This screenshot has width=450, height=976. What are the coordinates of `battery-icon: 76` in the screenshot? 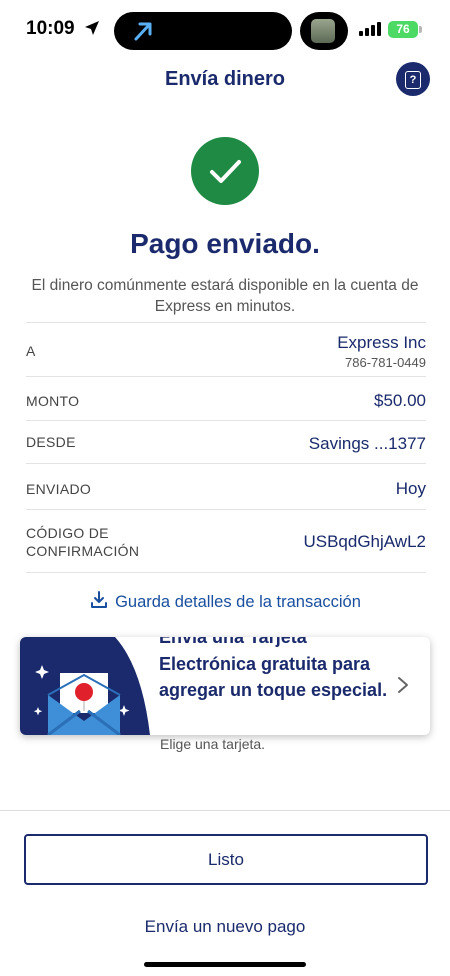 It's located at (403, 29).